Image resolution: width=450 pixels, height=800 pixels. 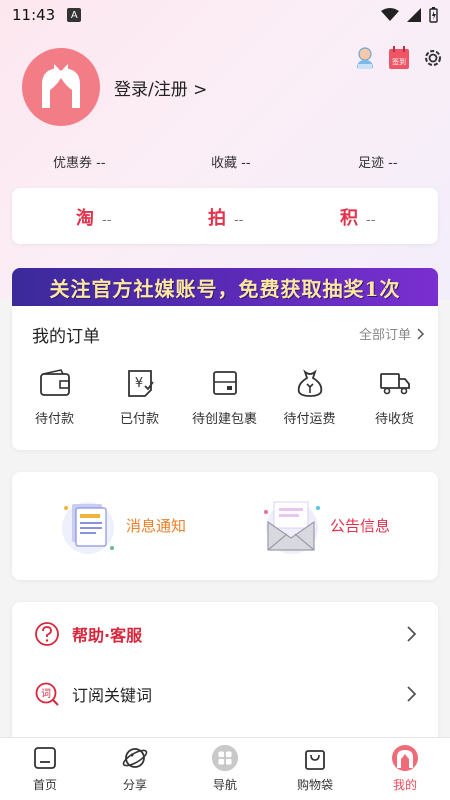 I want to click on order-pending-receipt: 待收货, so click(x=394, y=397).